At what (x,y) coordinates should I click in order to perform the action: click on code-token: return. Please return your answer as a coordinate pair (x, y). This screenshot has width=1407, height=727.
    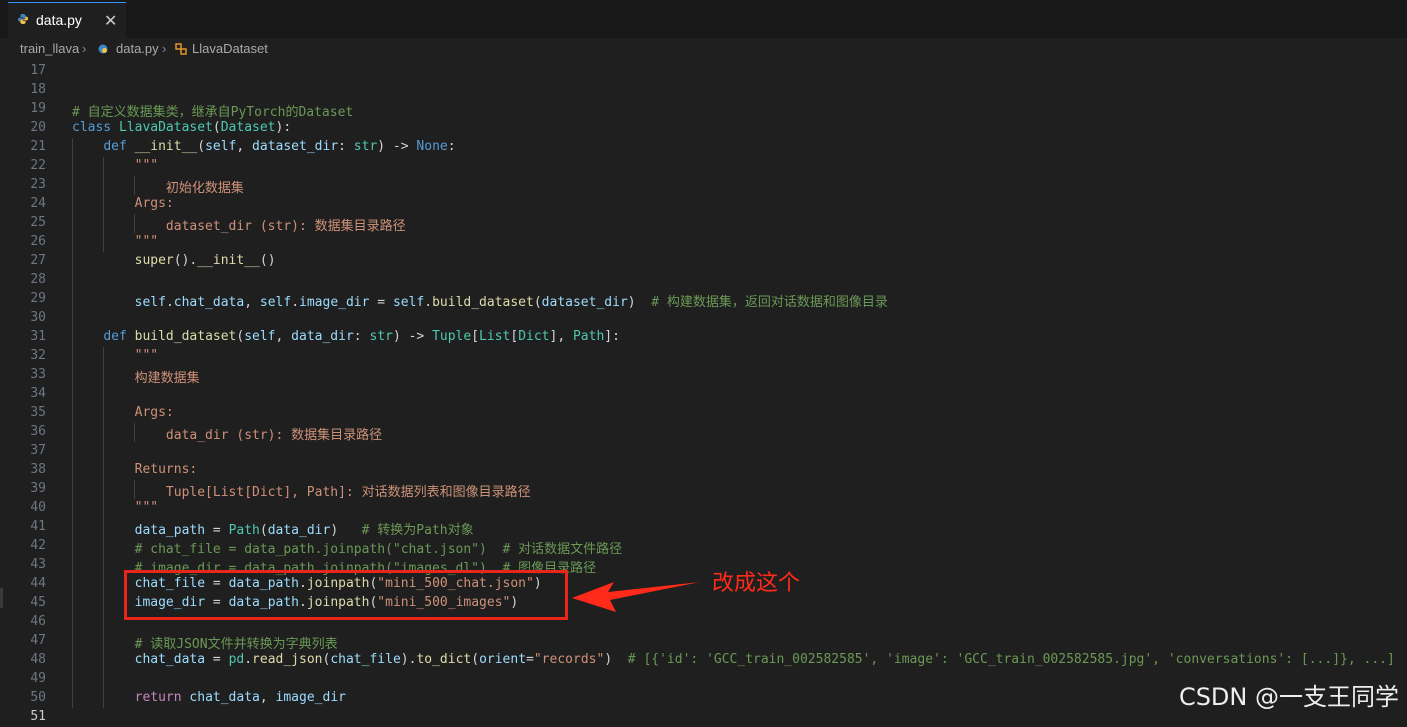
    Looking at the image, I should click on (162, 697).